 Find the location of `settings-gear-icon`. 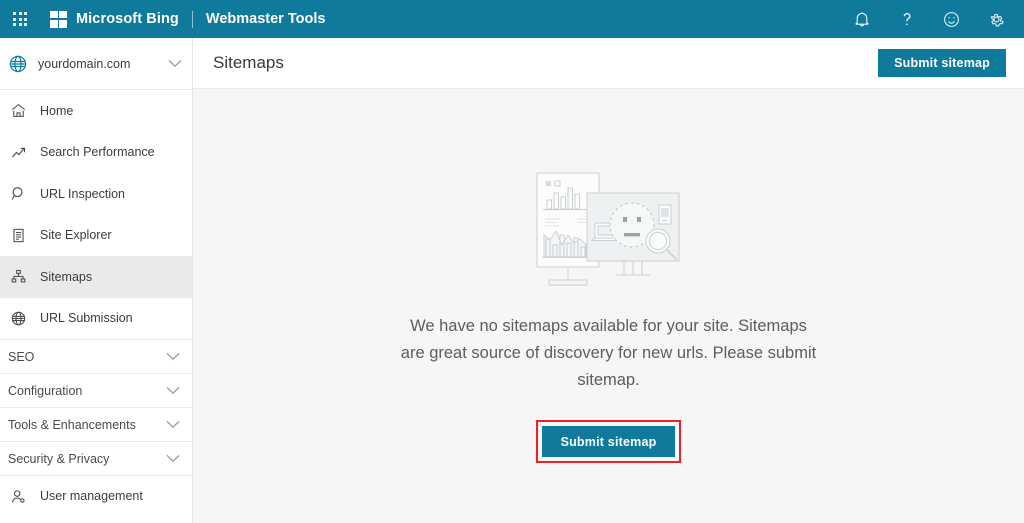

settings-gear-icon is located at coordinates (996, 19).